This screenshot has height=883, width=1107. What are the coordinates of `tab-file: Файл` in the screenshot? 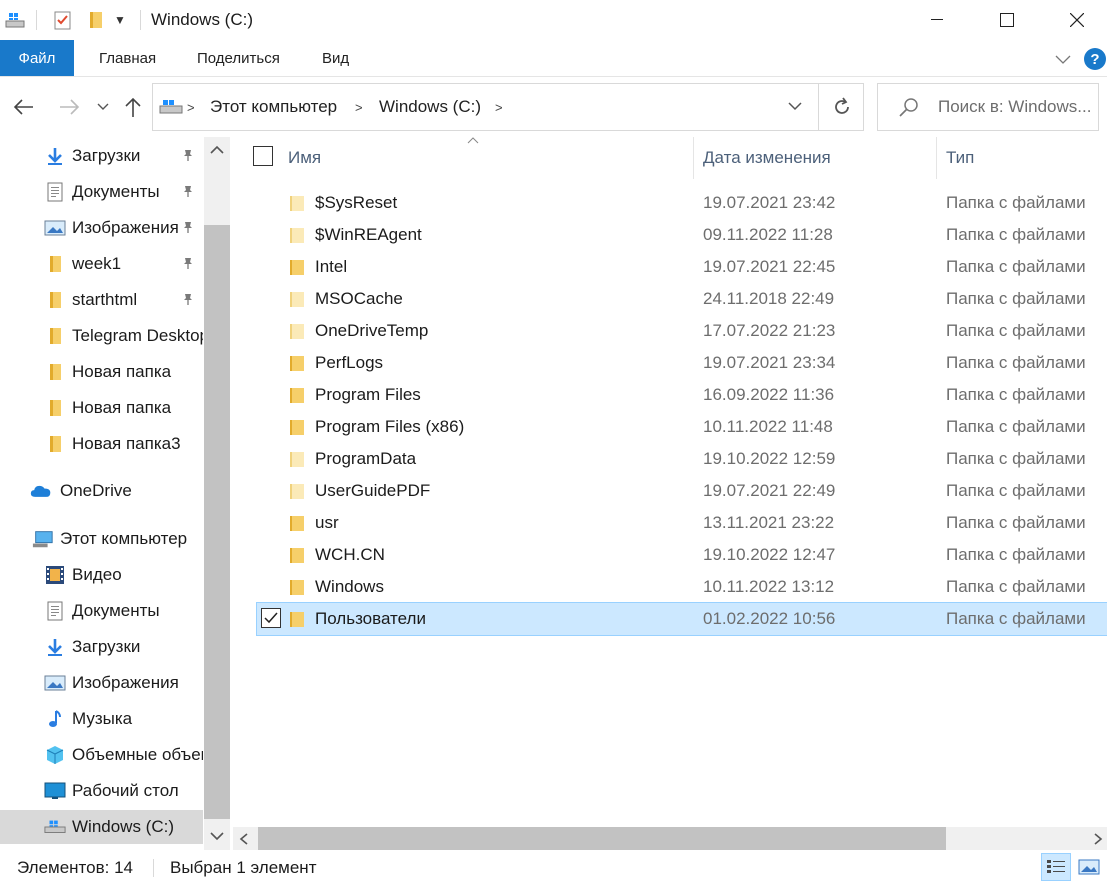 It's located at (37, 58).